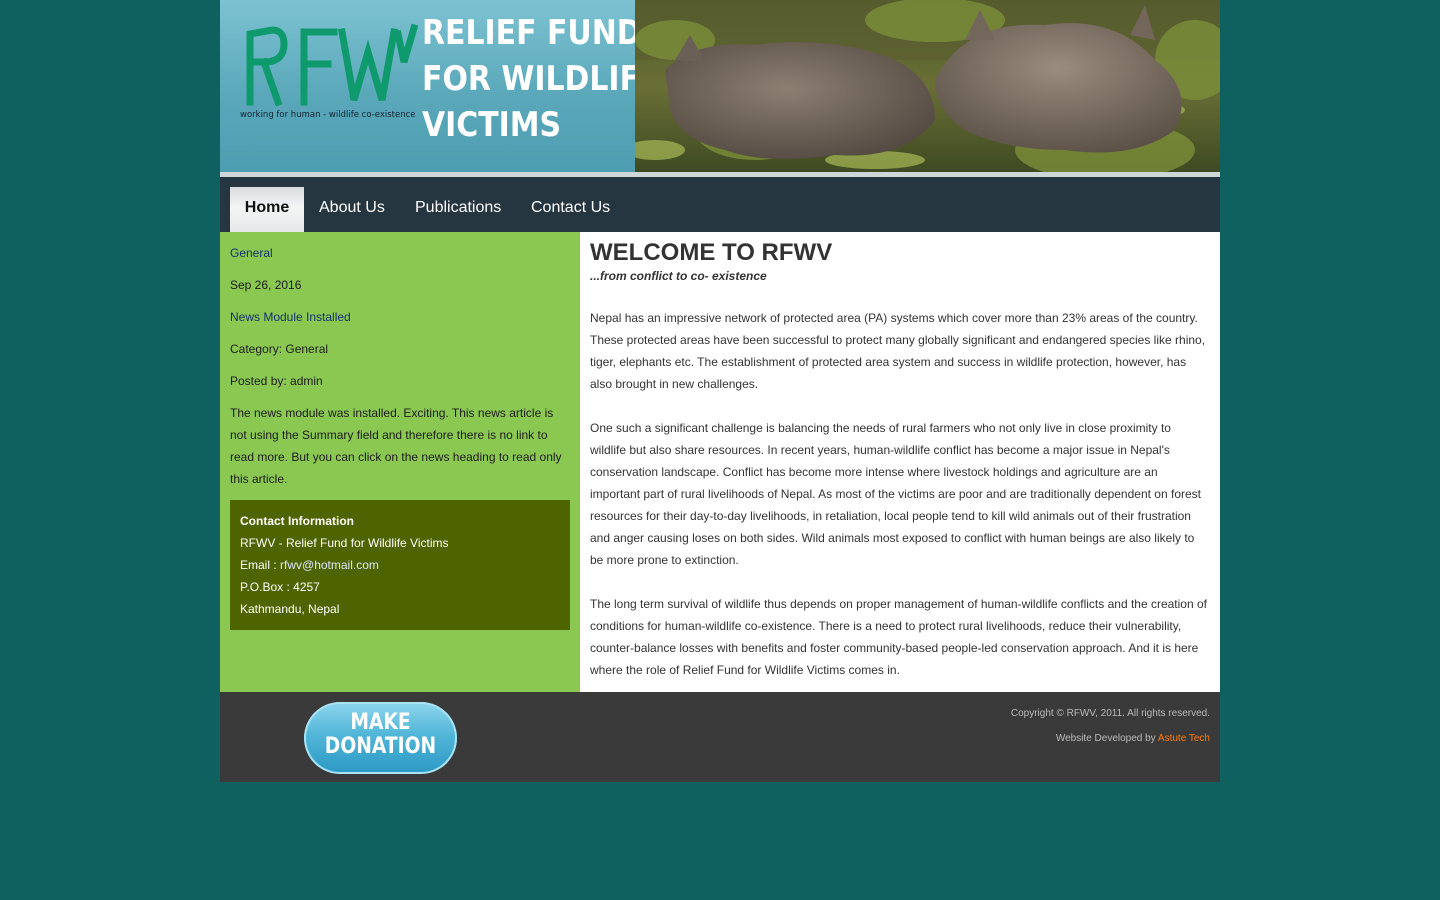  Describe the element at coordinates (276, 381) in the screenshot. I see `news-posted-by: Posted by: admin` at that location.